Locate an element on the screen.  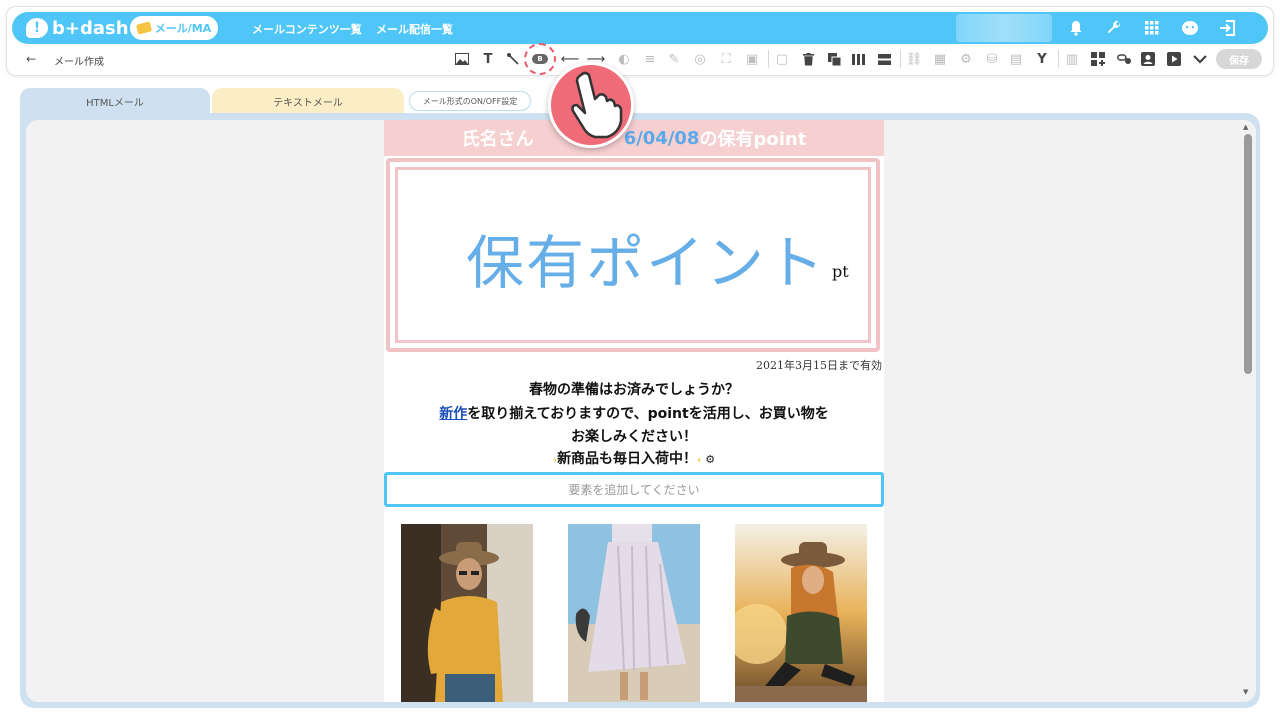
profile-card-icon is located at coordinates (1148, 59).